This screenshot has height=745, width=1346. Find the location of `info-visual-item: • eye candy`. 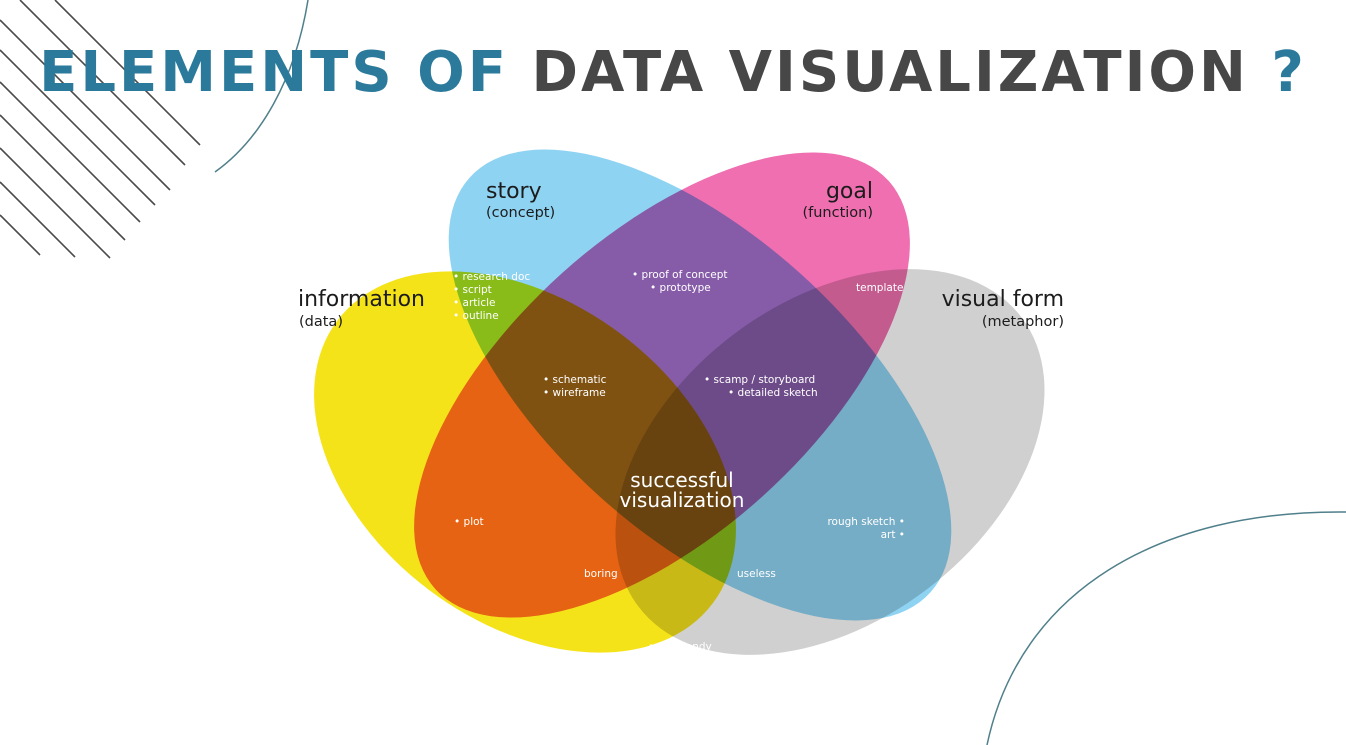

info-visual-item: • eye candy is located at coordinates (680, 647).